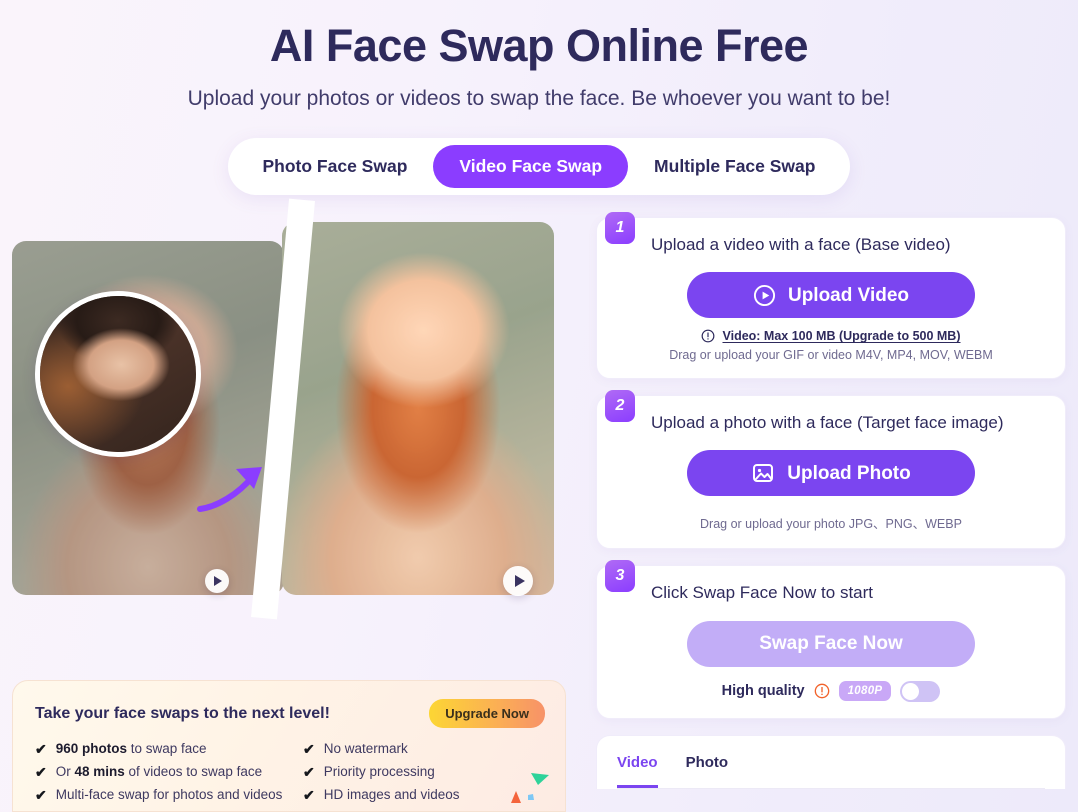  I want to click on upgrade-size-link: Video: Max 100 MB (Upgrade to 500 MB), so click(841, 336).